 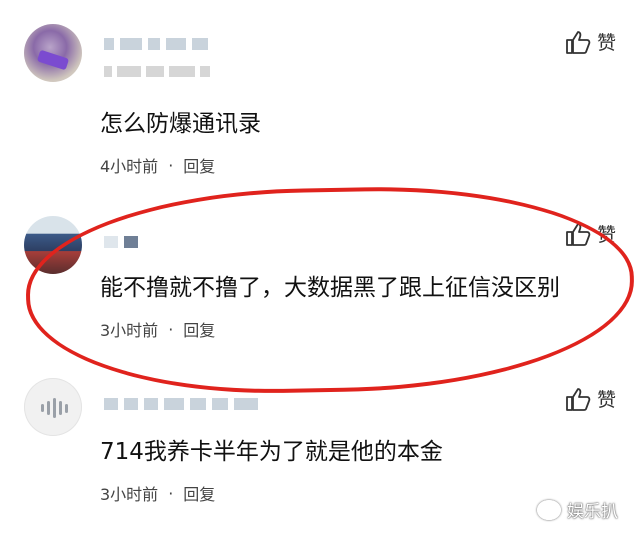 I want to click on comment-time: 4小时前, so click(x=129, y=166).